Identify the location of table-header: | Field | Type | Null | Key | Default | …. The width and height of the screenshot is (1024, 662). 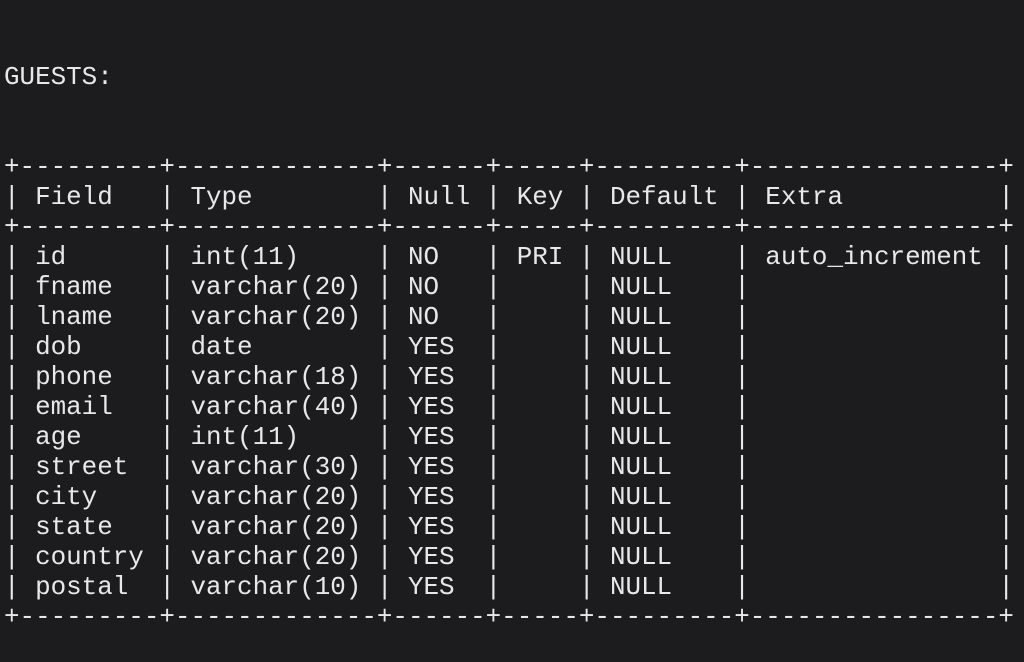
(509, 197).